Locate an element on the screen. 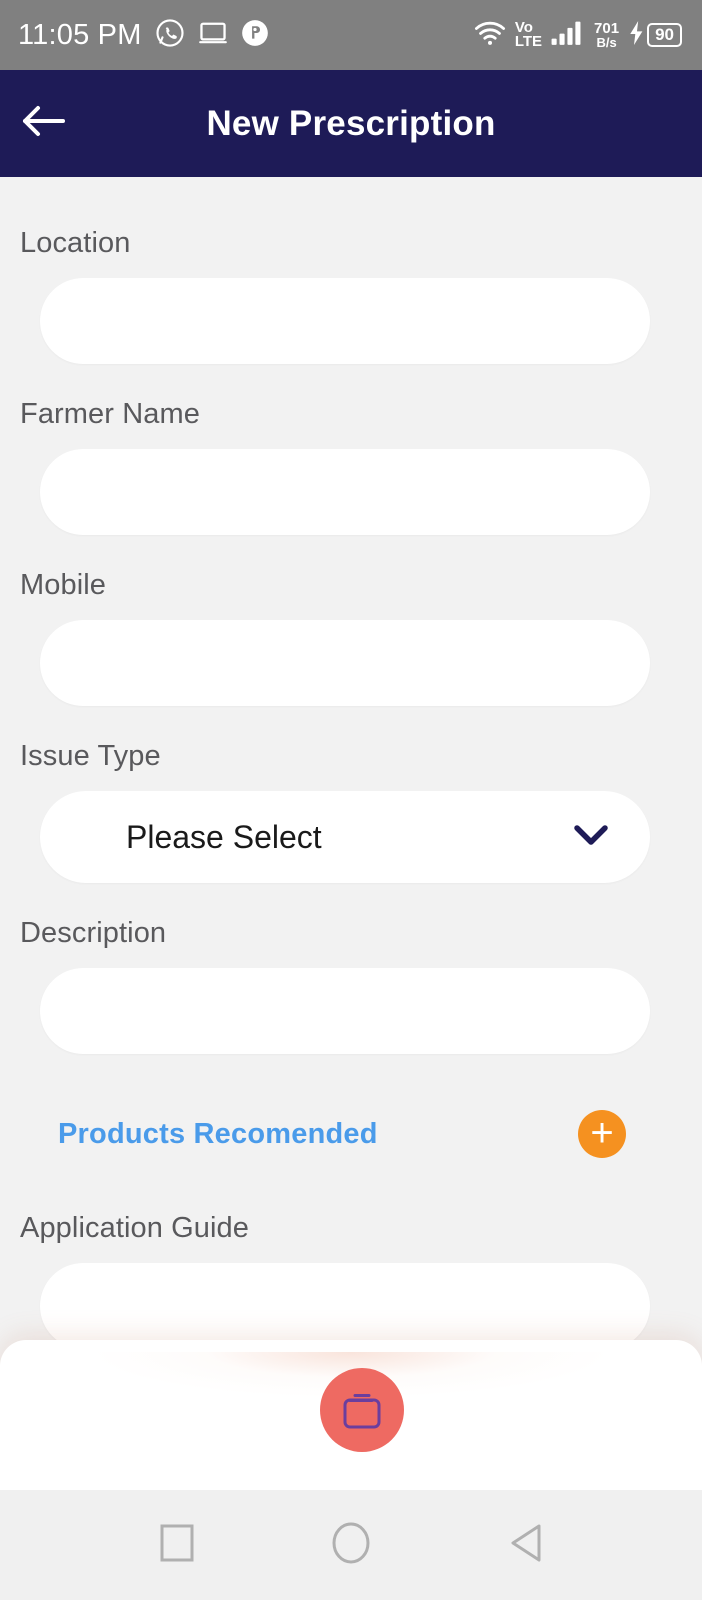  field-mobile: Mobile is located at coordinates (351, 637).